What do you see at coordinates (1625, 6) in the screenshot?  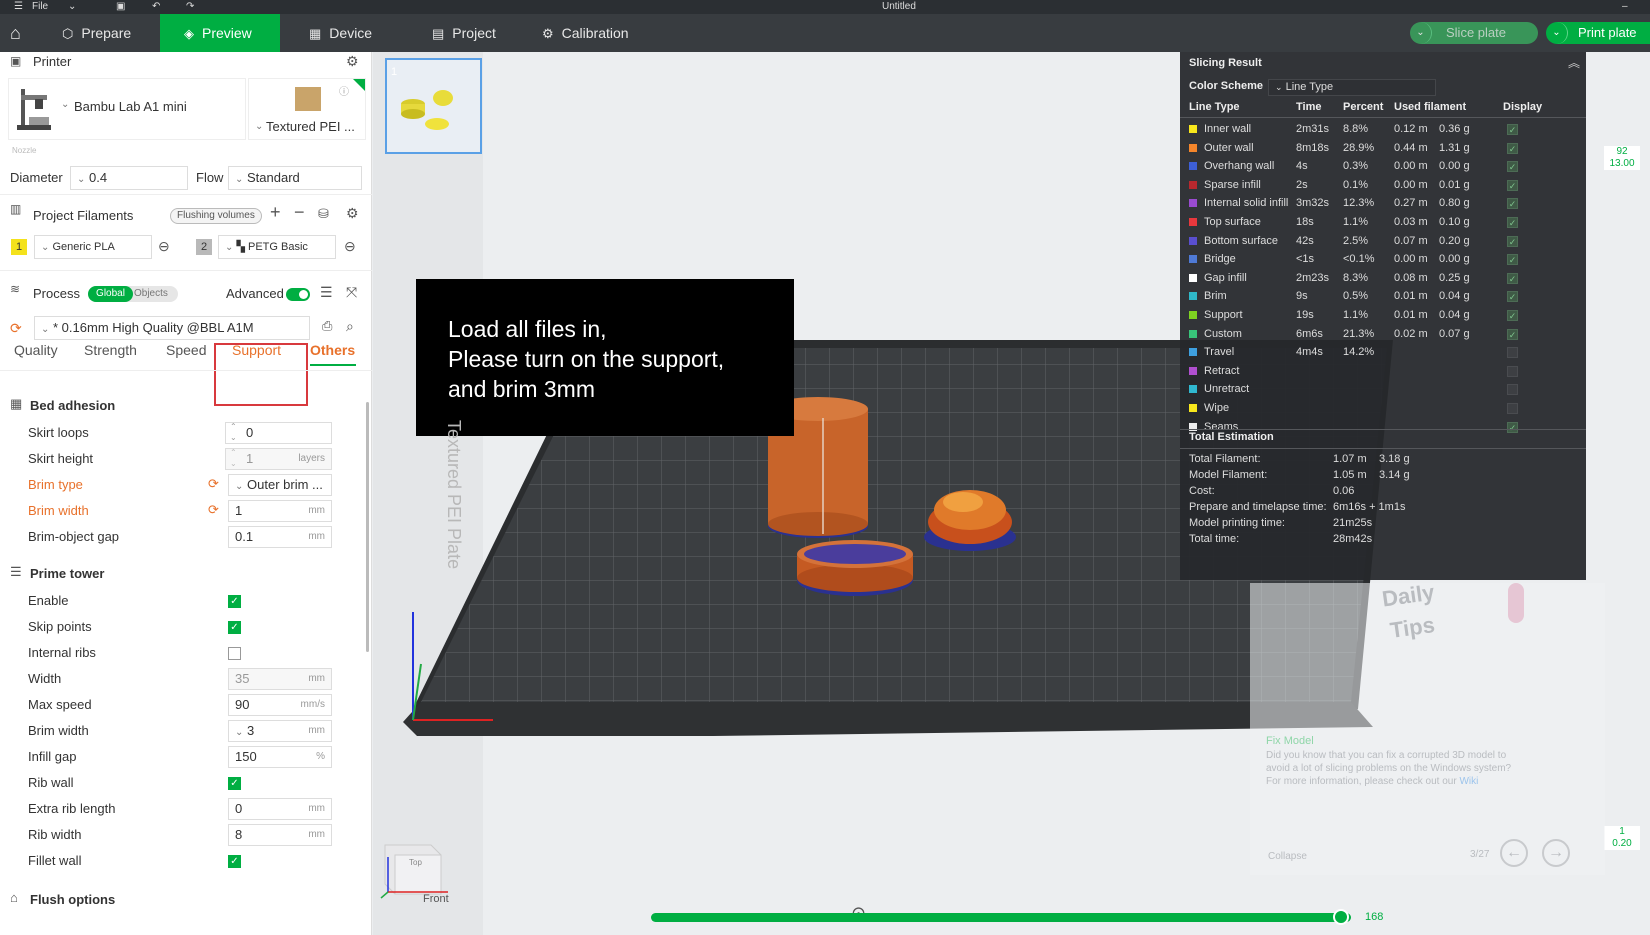 I see `minimize-icon: –` at bounding box center [1625, 6].